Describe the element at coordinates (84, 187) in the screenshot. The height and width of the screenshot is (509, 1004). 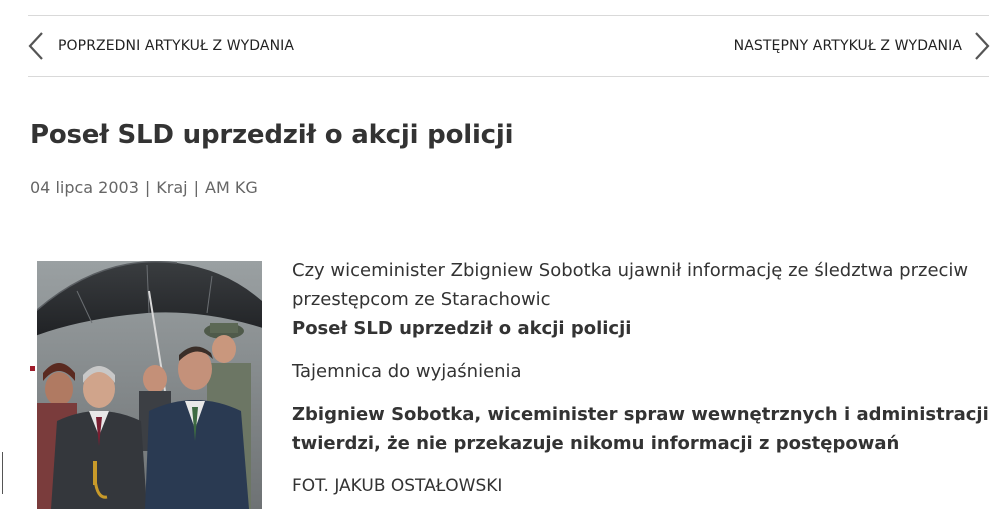
I see `article-date: 04 lipca 2003` at that location.